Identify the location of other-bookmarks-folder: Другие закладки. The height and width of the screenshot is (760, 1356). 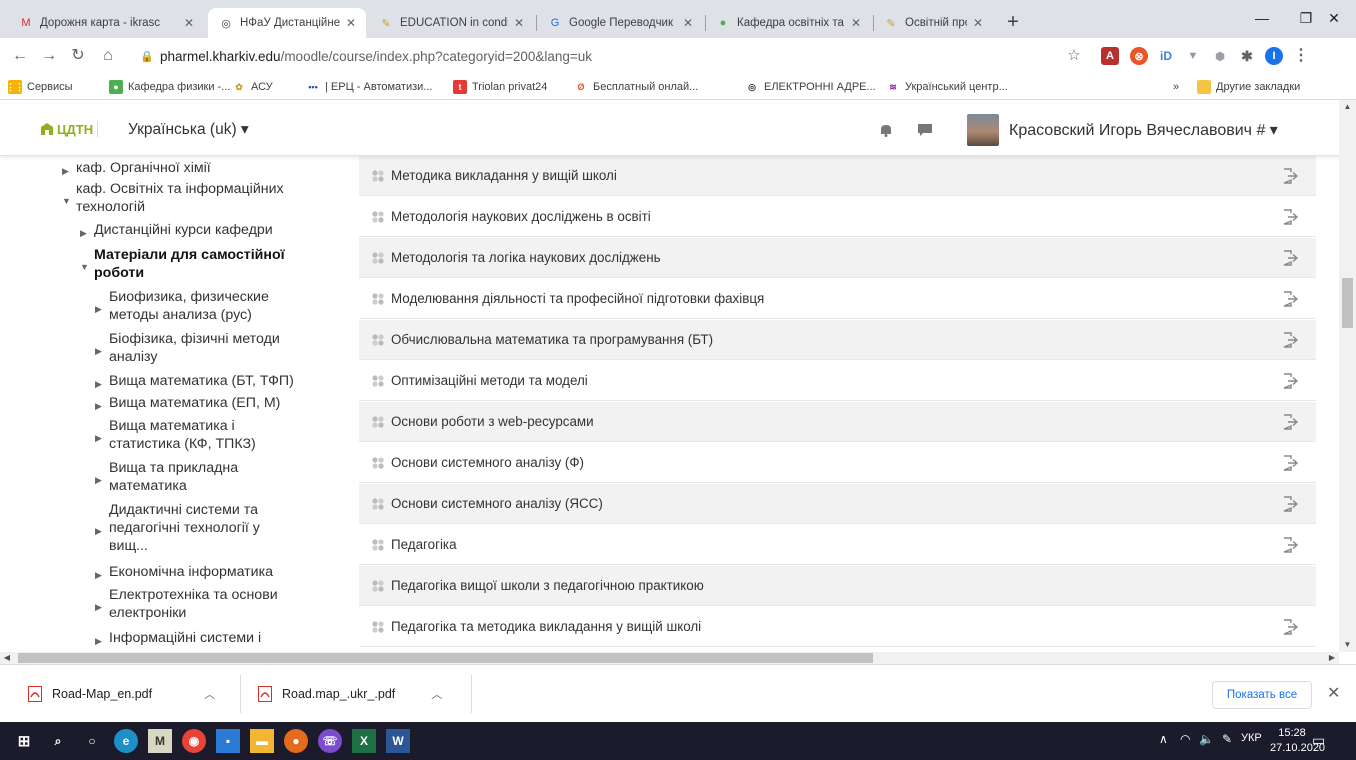
(1248, 87).